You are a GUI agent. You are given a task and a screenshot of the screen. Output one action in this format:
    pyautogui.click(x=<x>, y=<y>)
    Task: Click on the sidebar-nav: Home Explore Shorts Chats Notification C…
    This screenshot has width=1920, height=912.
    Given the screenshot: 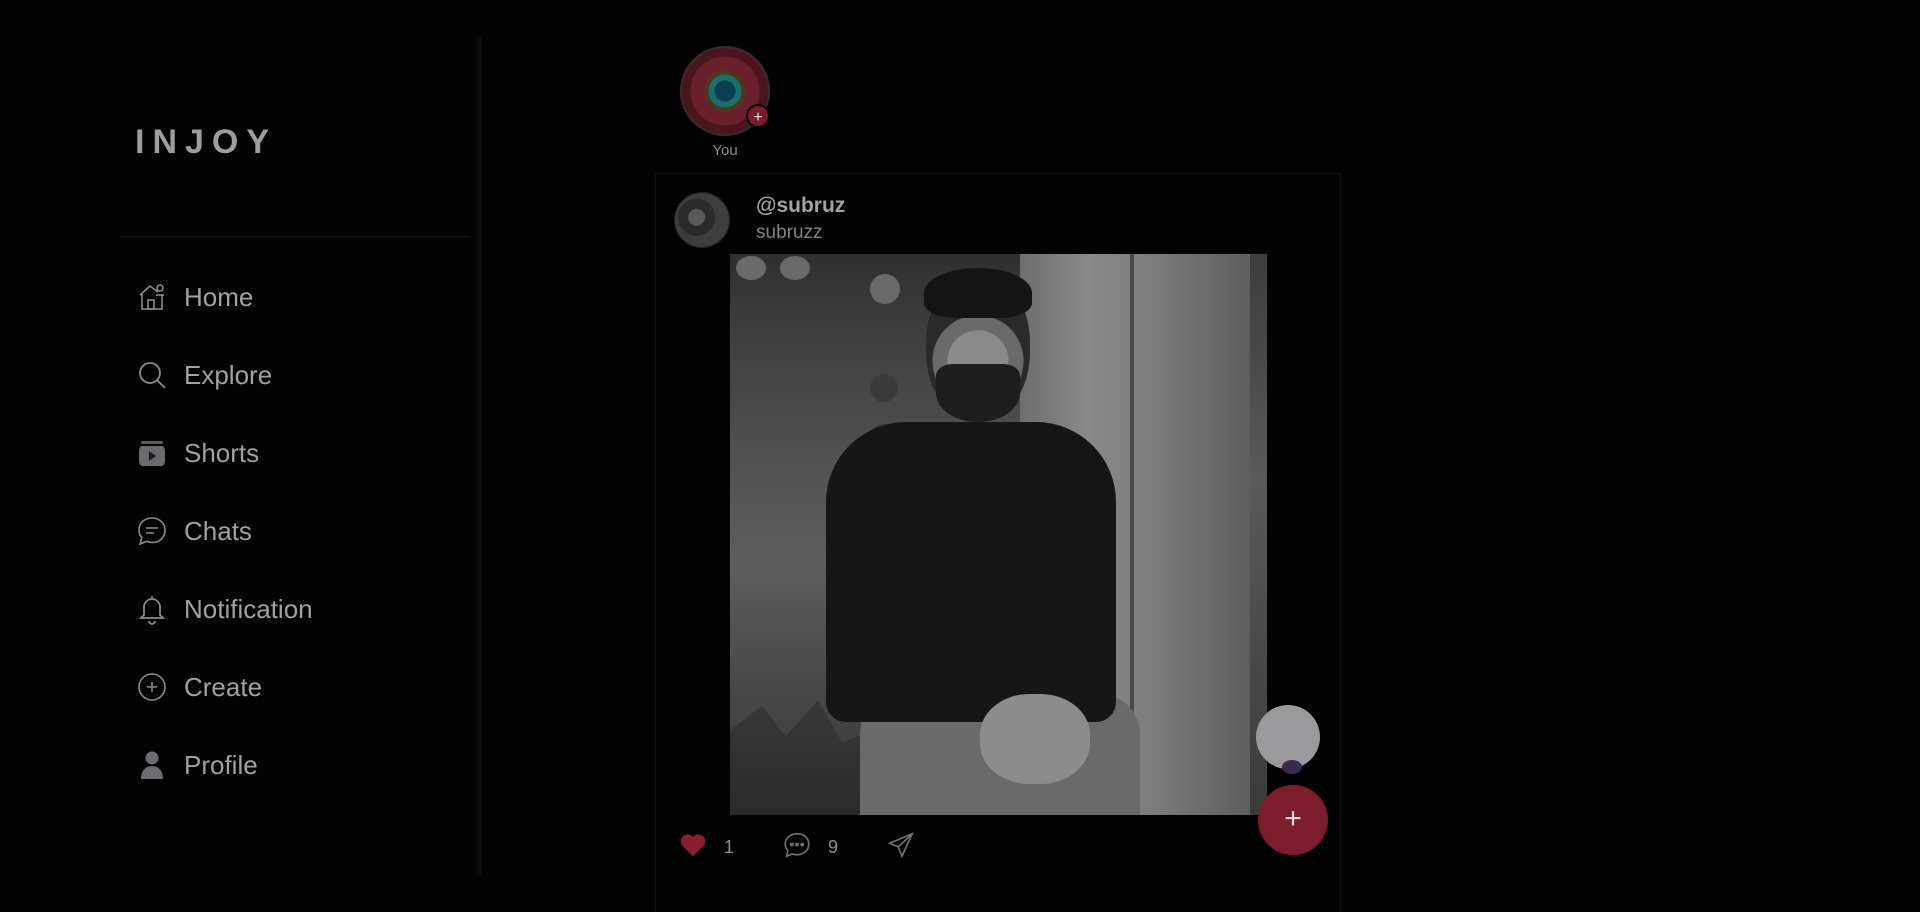 What is the action you would take?
    pyautogui.click(x=224, y=531)
    